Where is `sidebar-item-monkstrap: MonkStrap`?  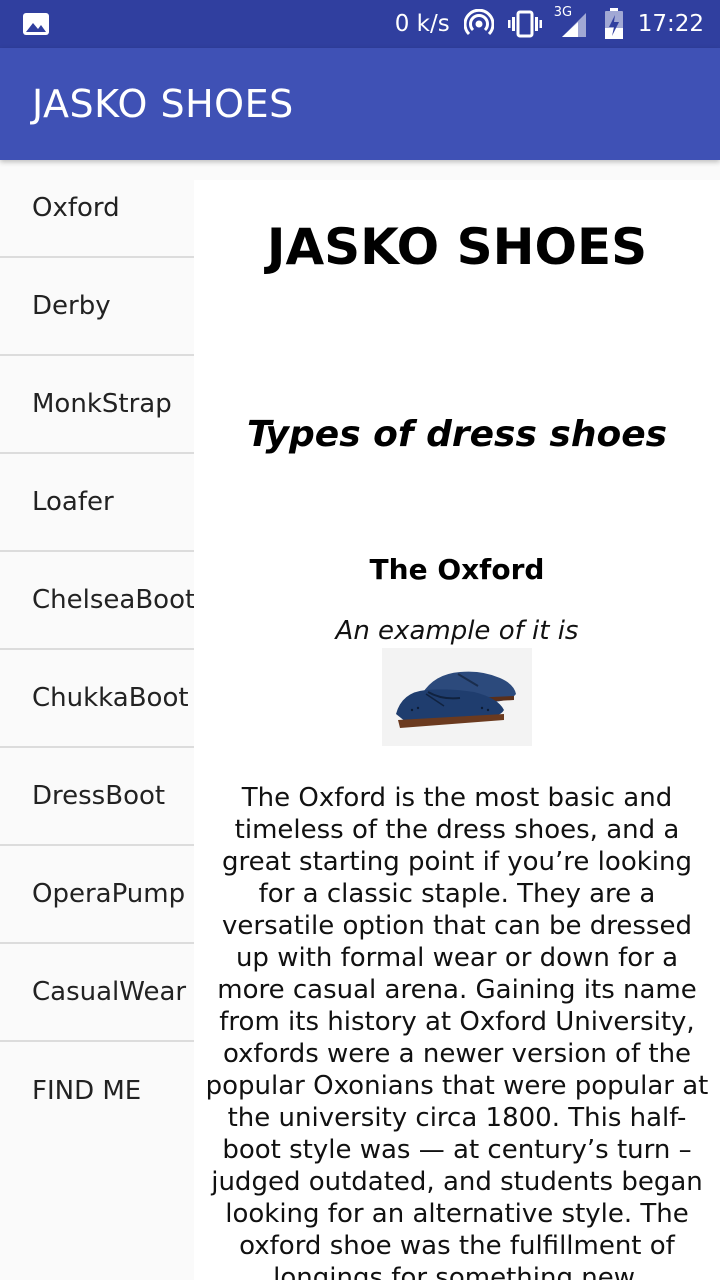
sidebar-item-monkstrap: MonkStrap is located at coordinates (97, 405).